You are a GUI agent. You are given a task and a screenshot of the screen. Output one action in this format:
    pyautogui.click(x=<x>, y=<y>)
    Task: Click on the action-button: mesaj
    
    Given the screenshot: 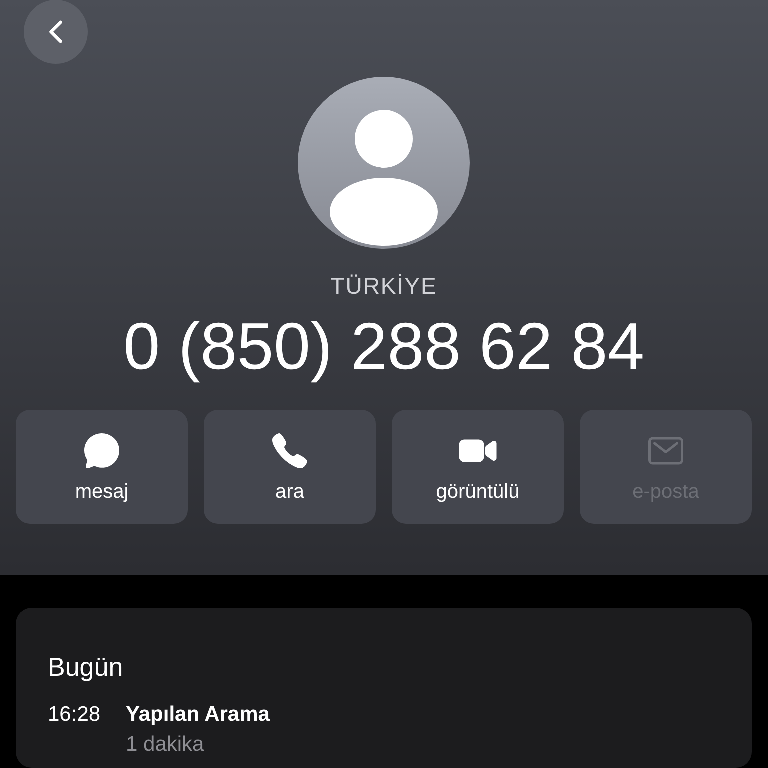 What is the action you would take?
    pyautogui.click(x=102, y=467)
    